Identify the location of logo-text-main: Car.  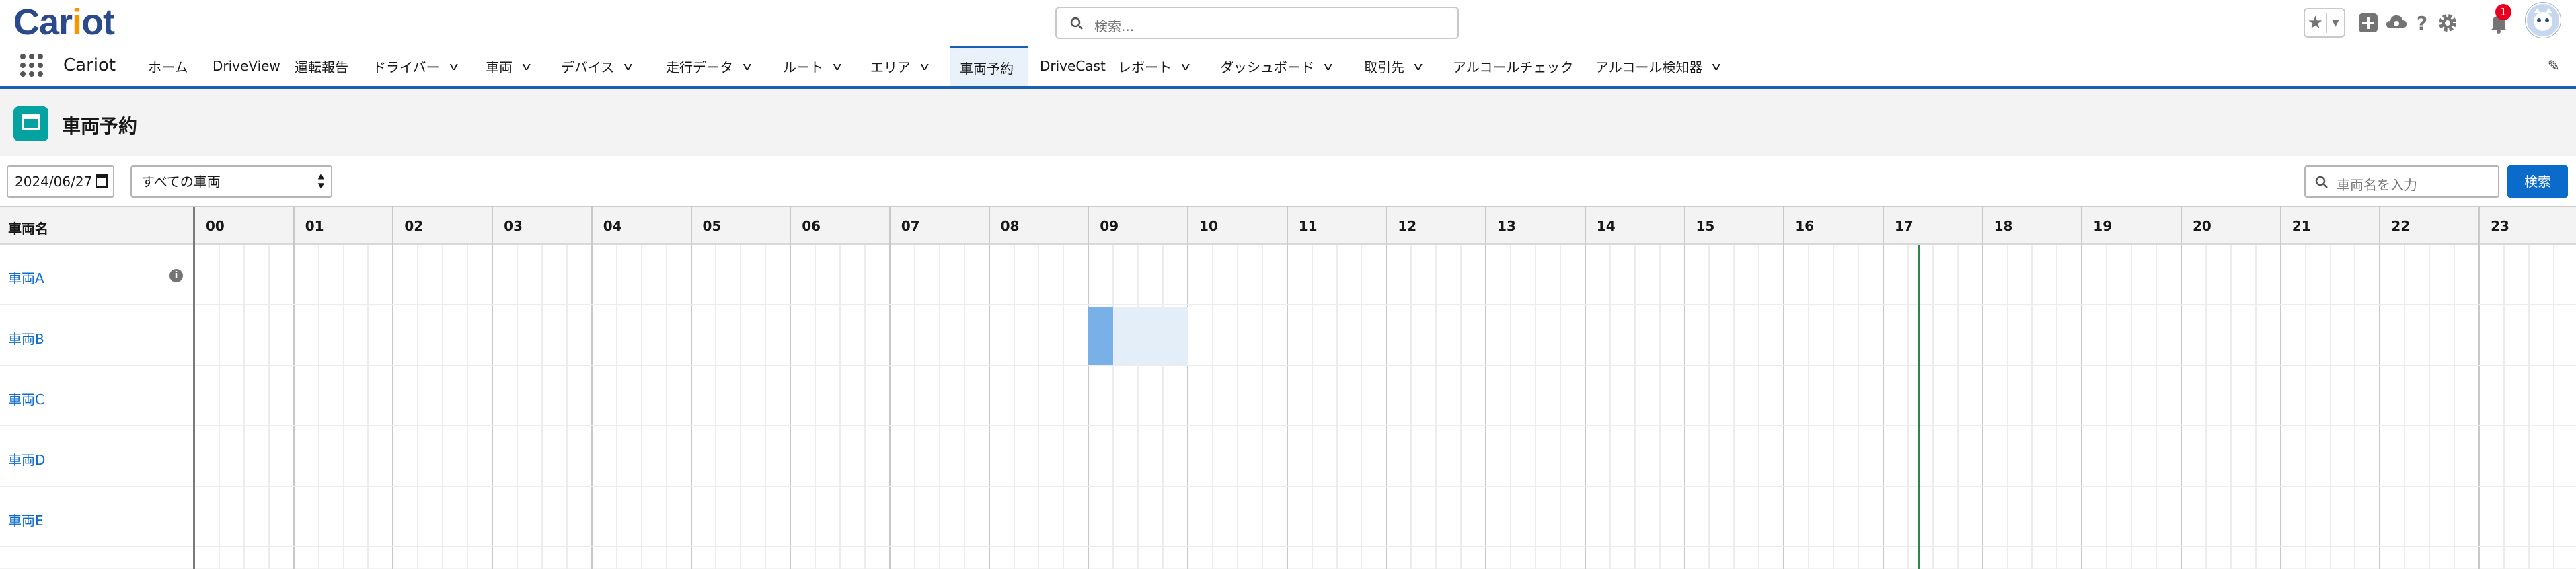
(43, 22).